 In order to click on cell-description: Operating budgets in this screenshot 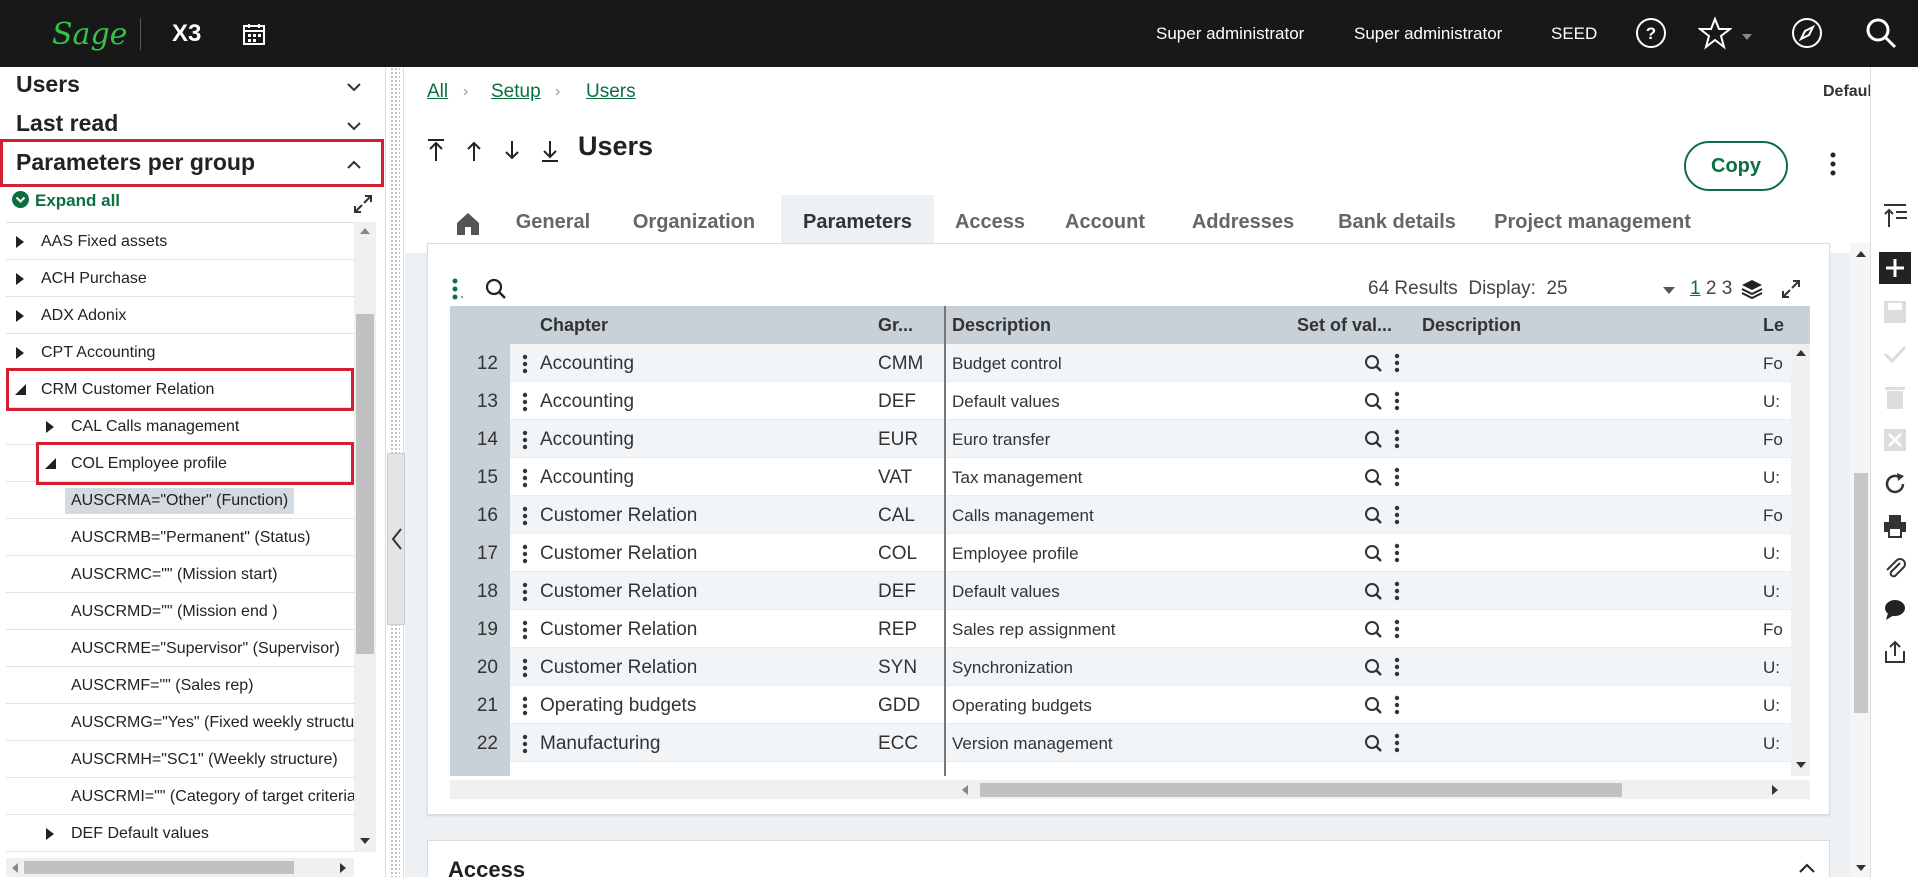, I will do `click(1022, 706)`.